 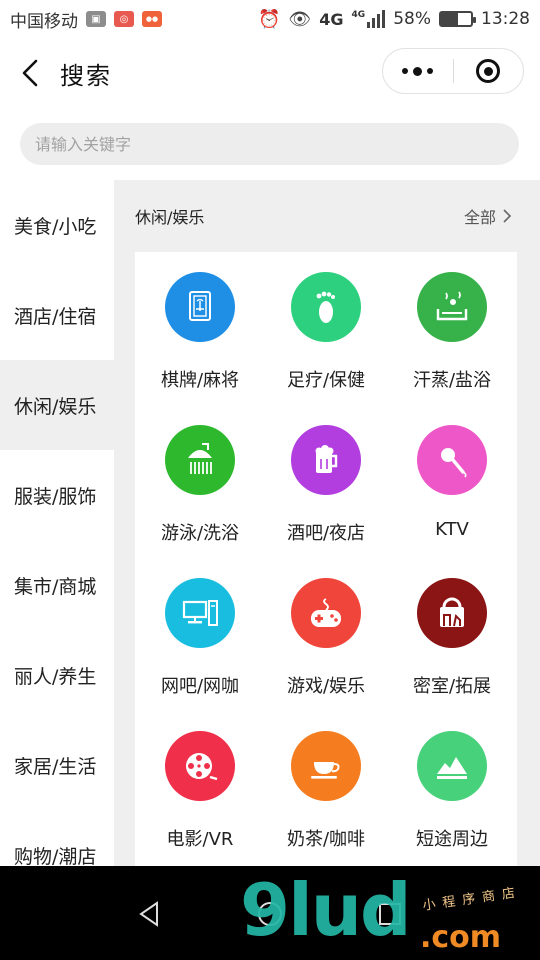 I want to click on grid-item-label: 足疗/保健, so click(x=326, y=380).